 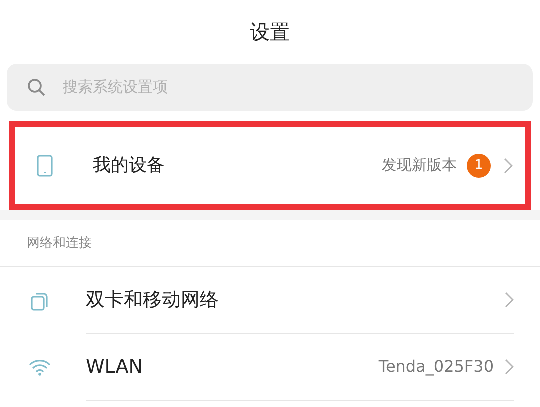 I want to click on row-value: Tenda_025F30, so click(x=436, y=367).